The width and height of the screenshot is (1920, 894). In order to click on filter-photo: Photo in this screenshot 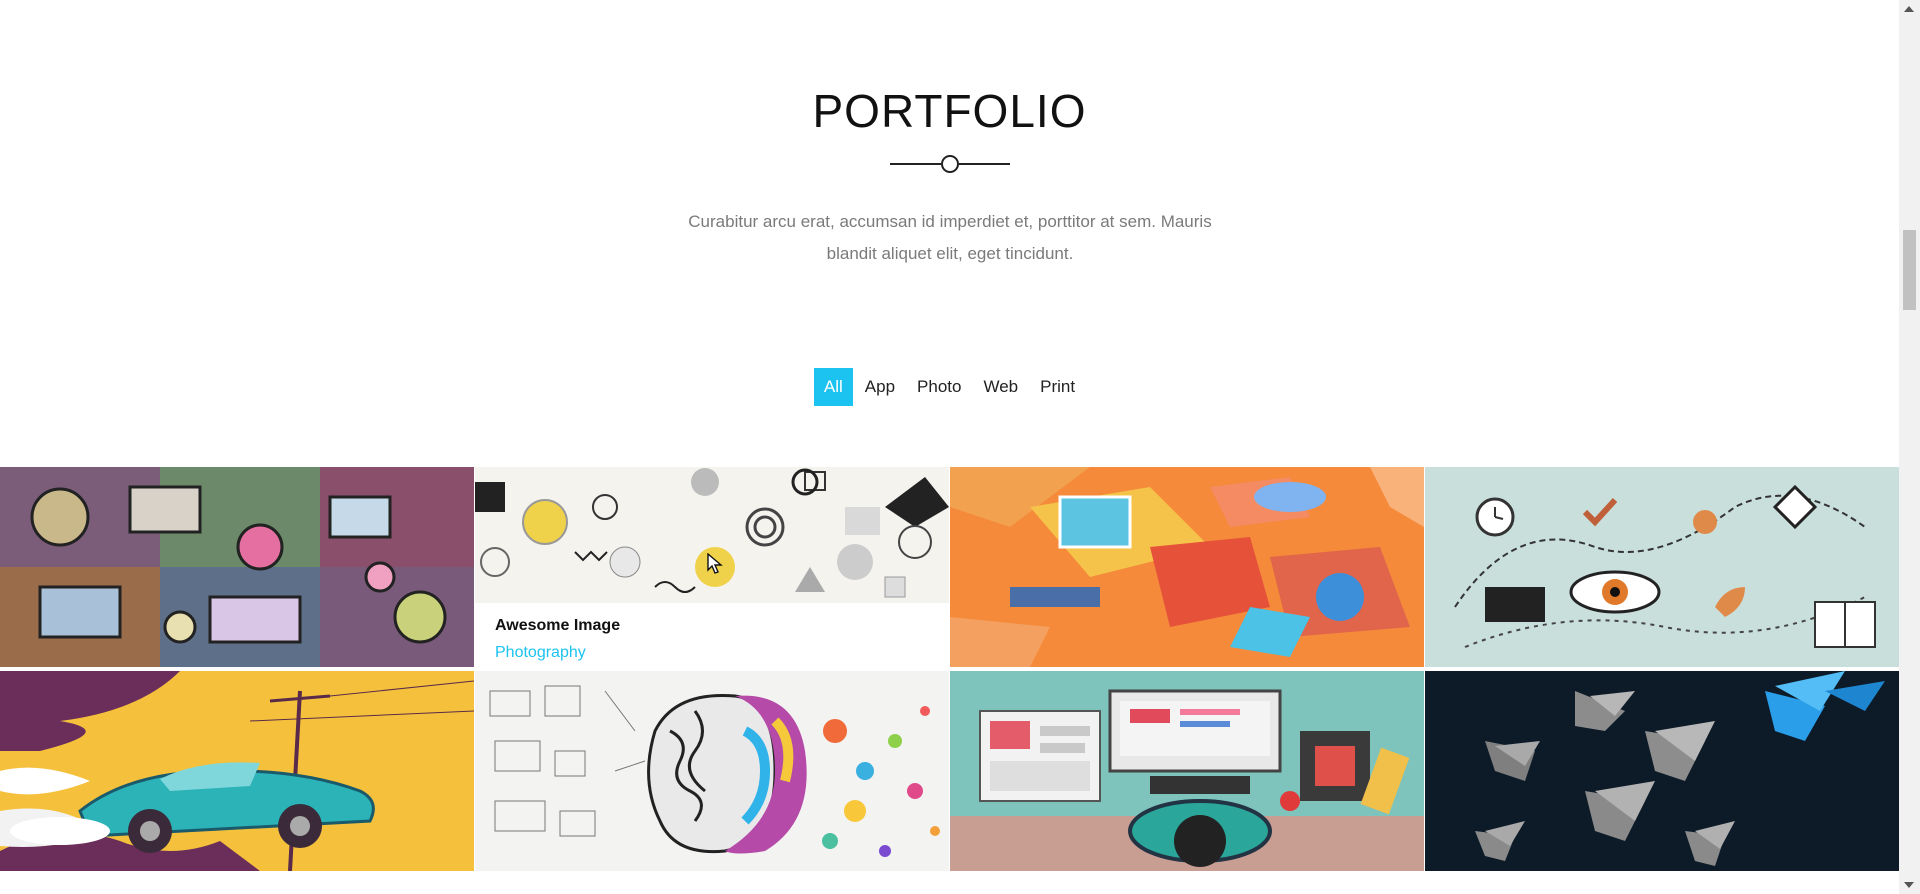, I will do `click(939, 387)`.